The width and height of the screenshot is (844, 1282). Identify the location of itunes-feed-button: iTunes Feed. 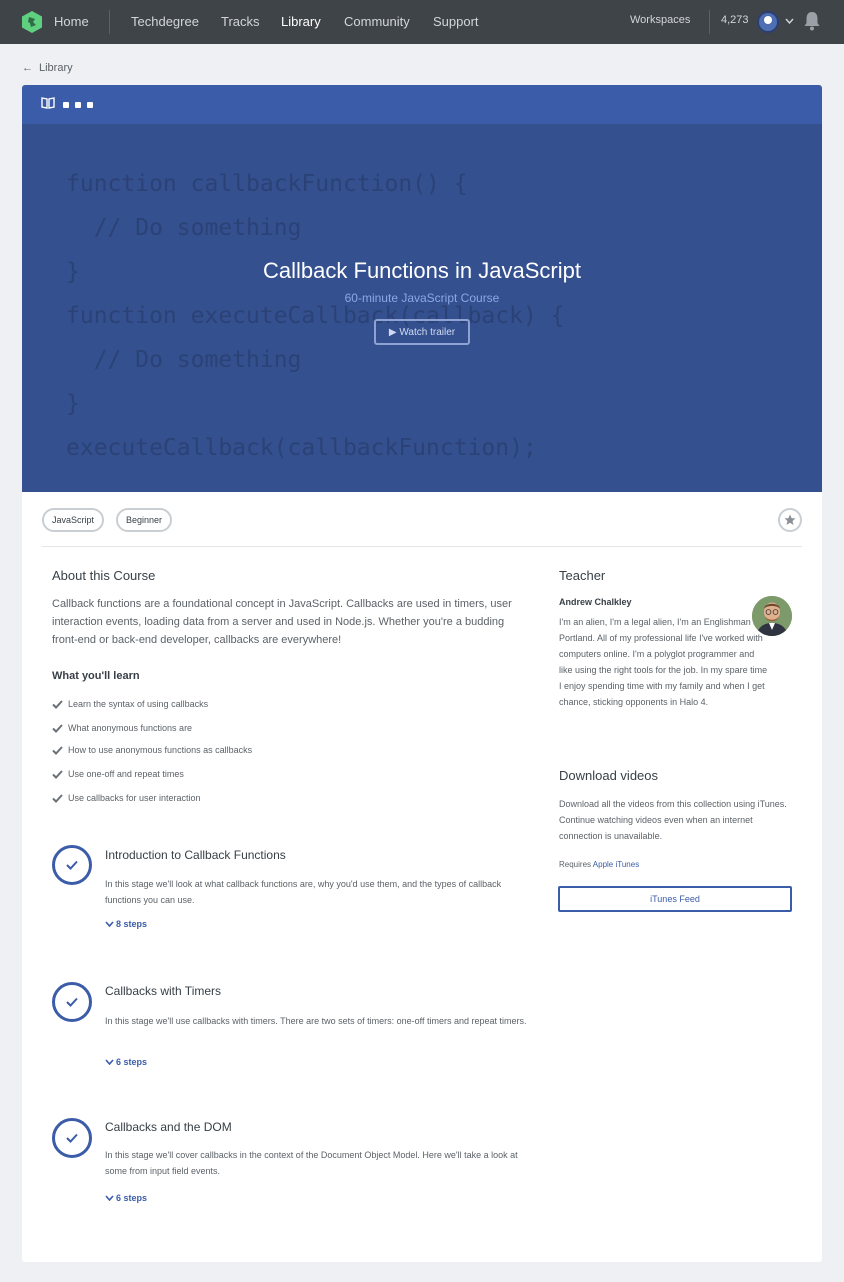
(675, 899).